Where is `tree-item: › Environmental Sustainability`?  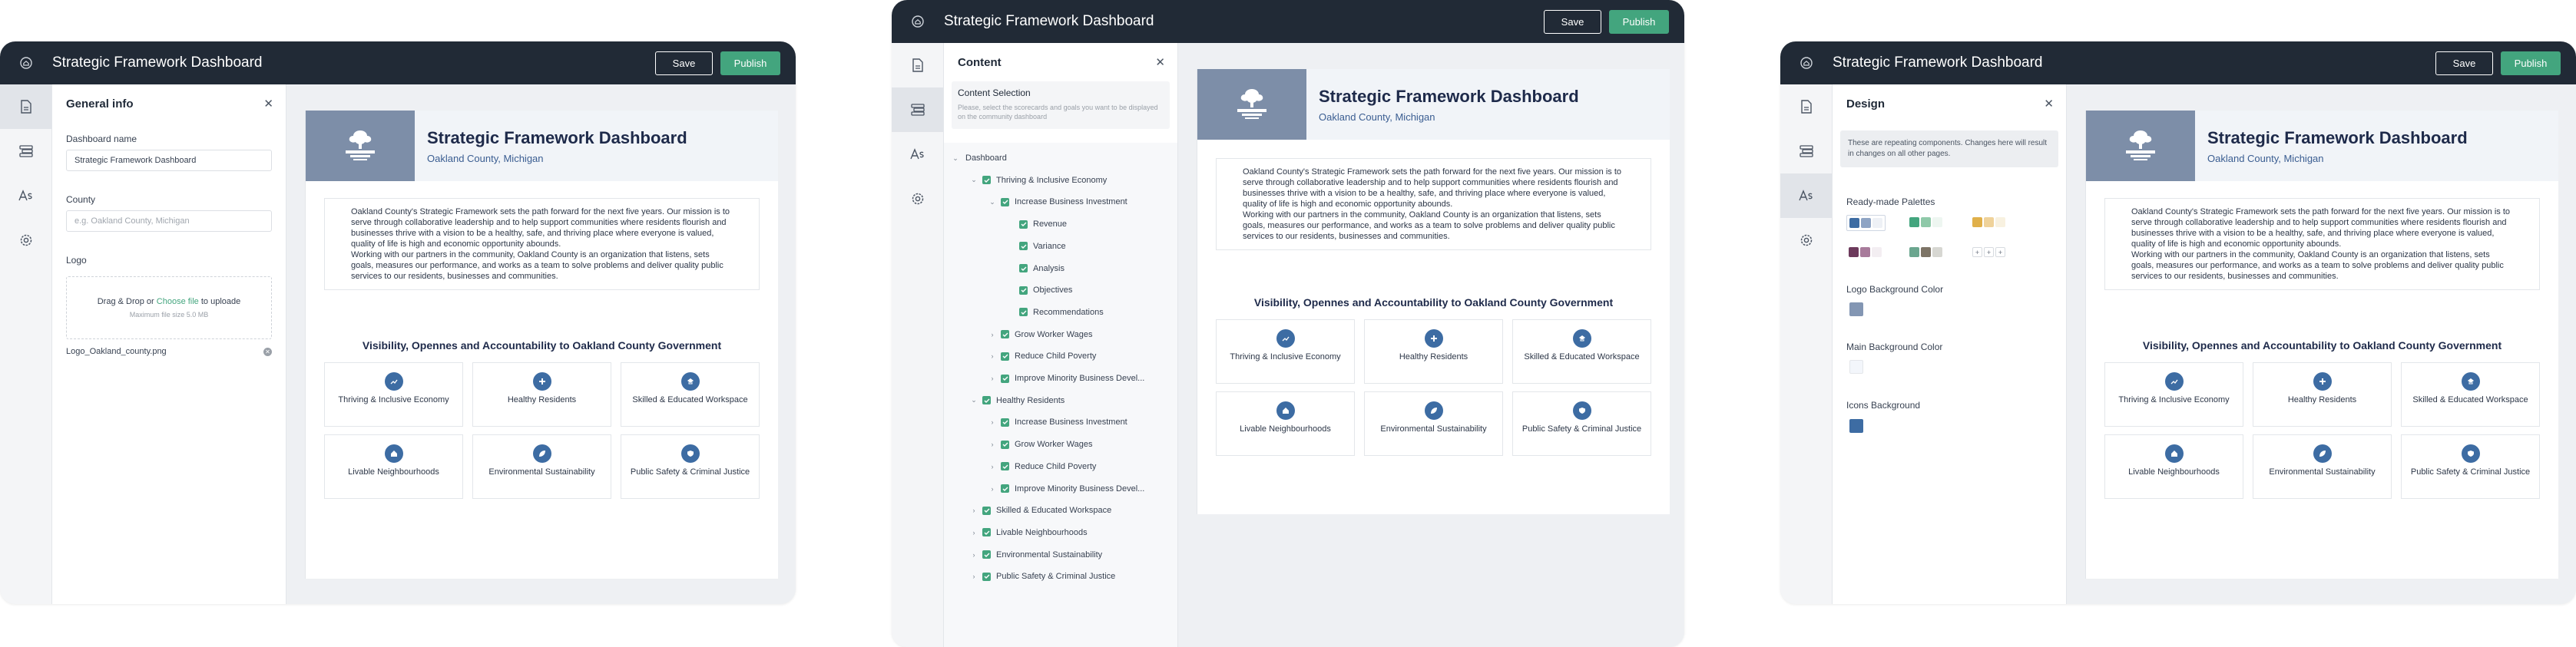
tree-item: › Environmental Sustainability is located at coordinates (1036, 555).